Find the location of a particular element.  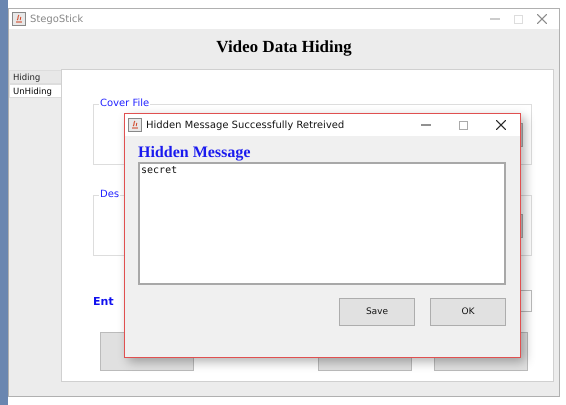

group-label: Des is located at coordinates (109, 194).